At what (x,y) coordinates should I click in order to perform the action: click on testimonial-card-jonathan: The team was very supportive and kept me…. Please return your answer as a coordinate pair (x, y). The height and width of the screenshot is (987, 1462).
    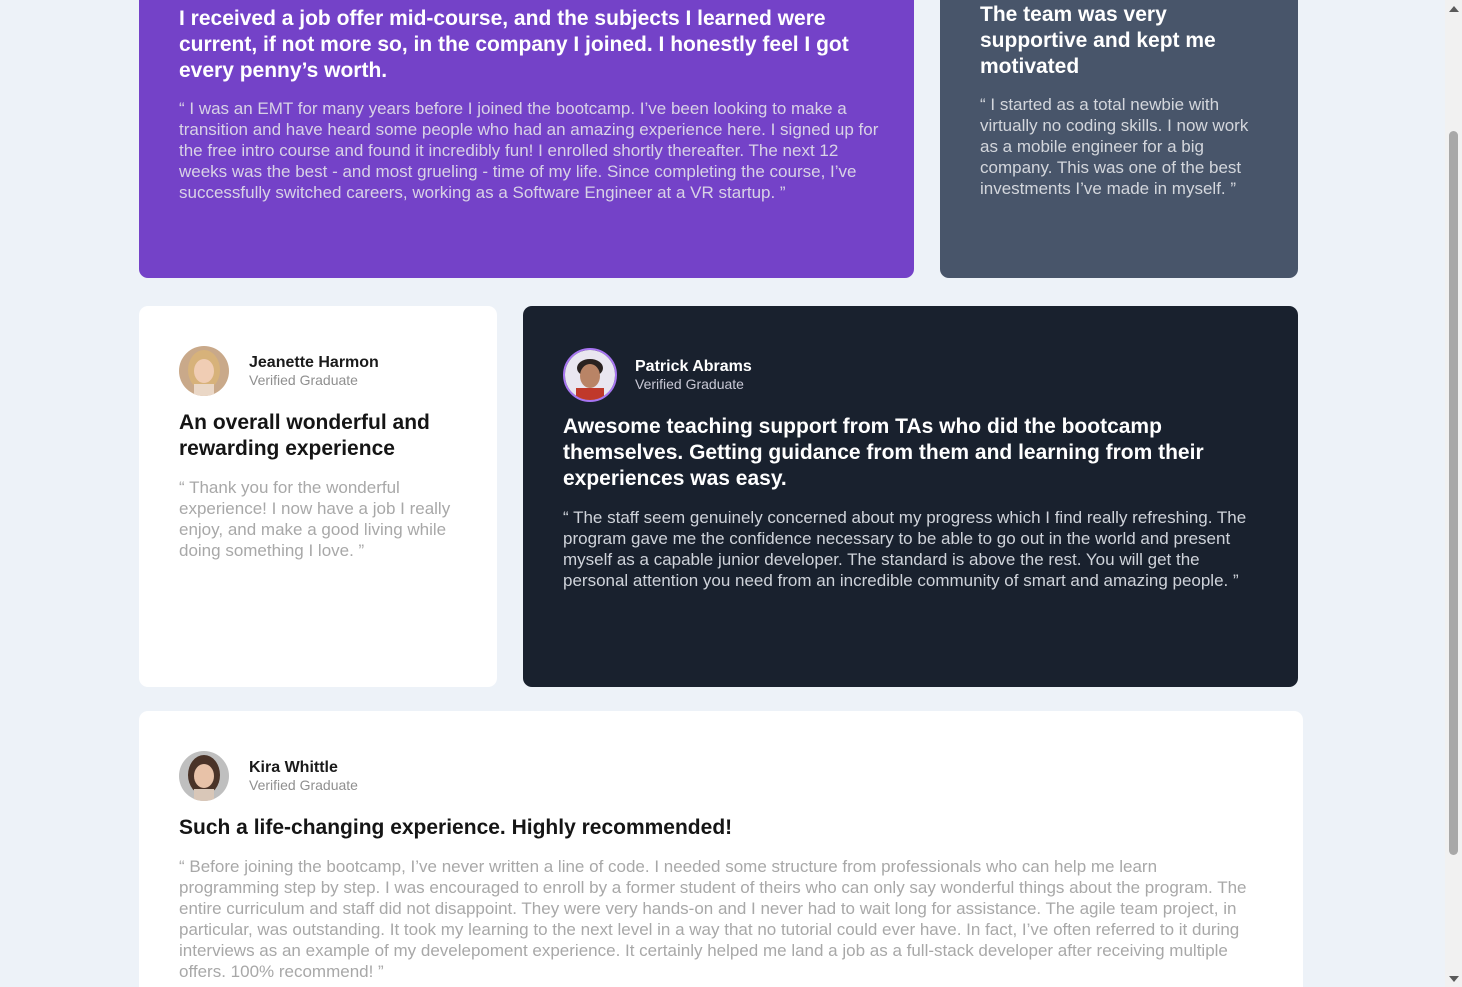
    Looking at the image, I should click on (1119, 139).